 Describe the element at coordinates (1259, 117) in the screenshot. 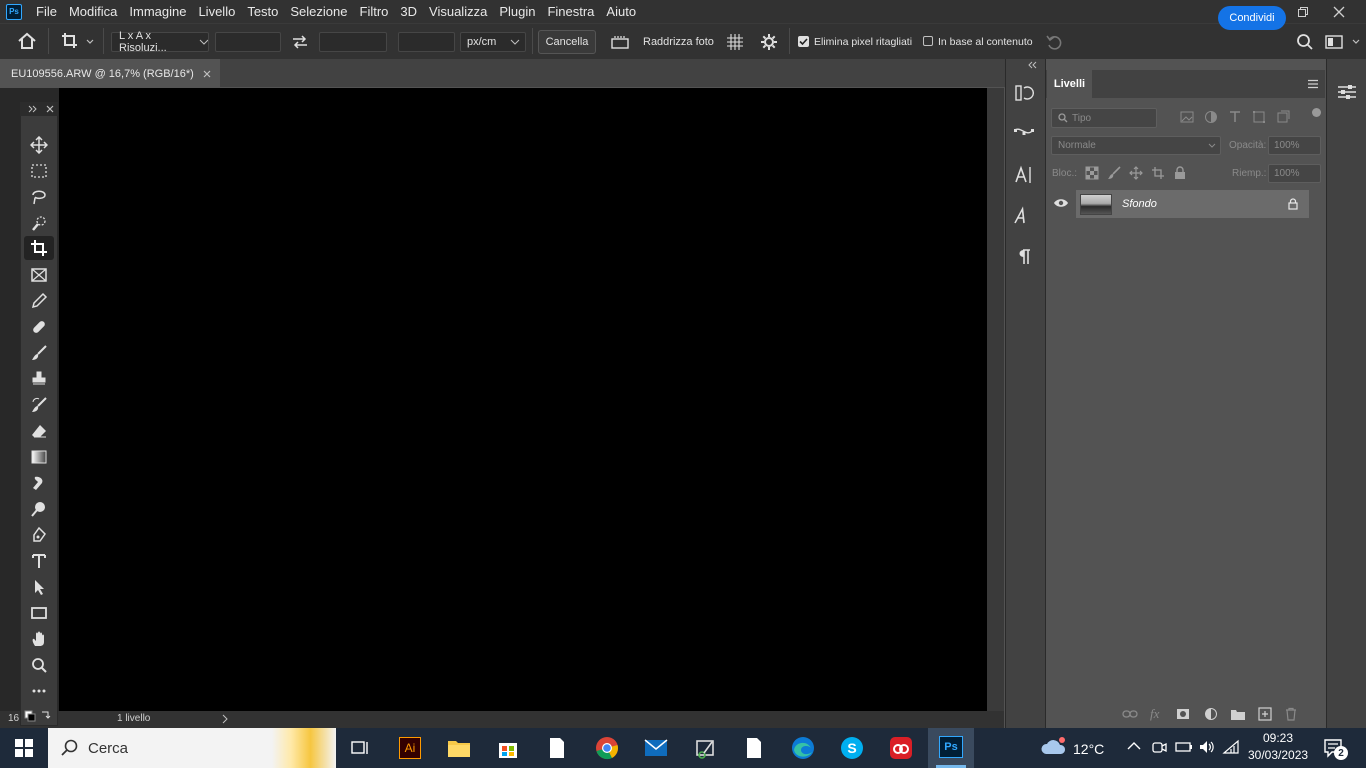

I see `filter-shape-button` at that location.